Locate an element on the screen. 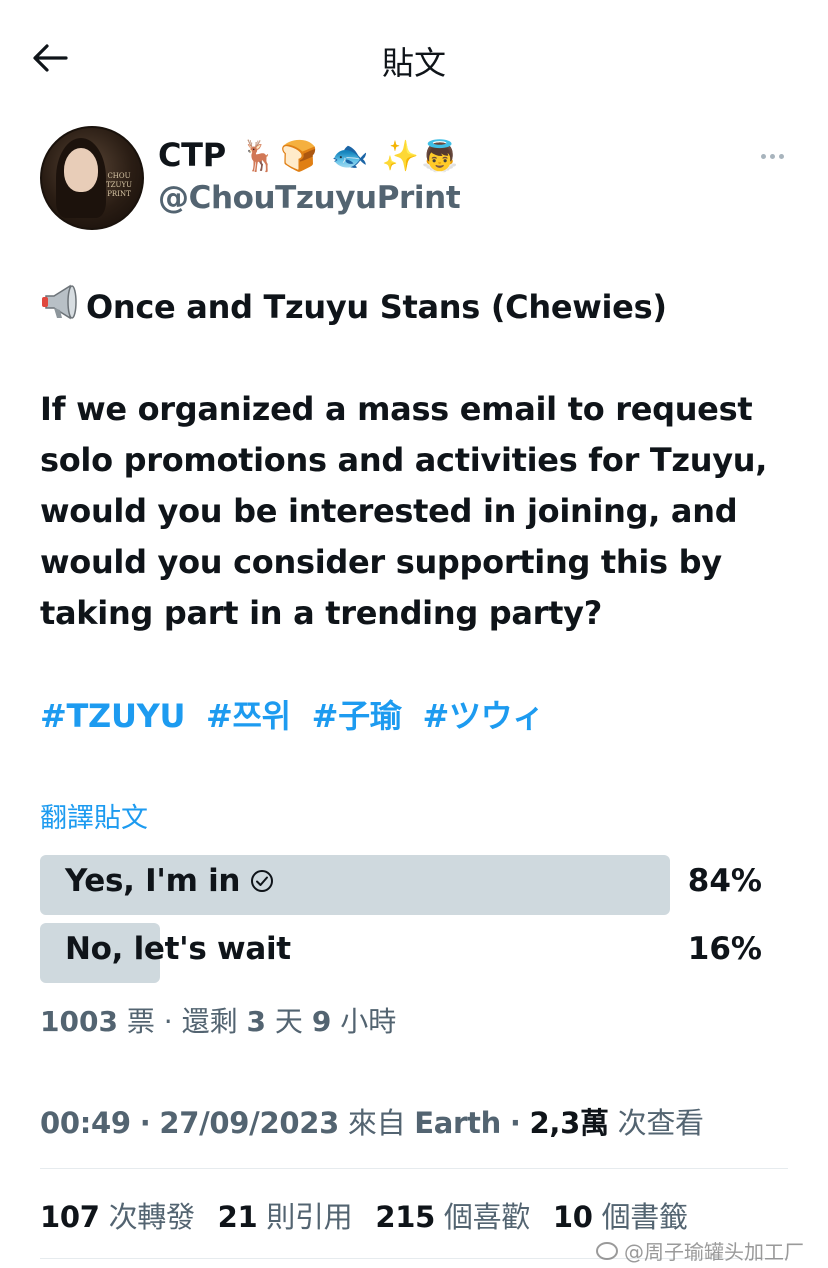 This screenshot has height=1268, width=828. poll-votes-count: 1003 is located at coordinates (79, 1021).